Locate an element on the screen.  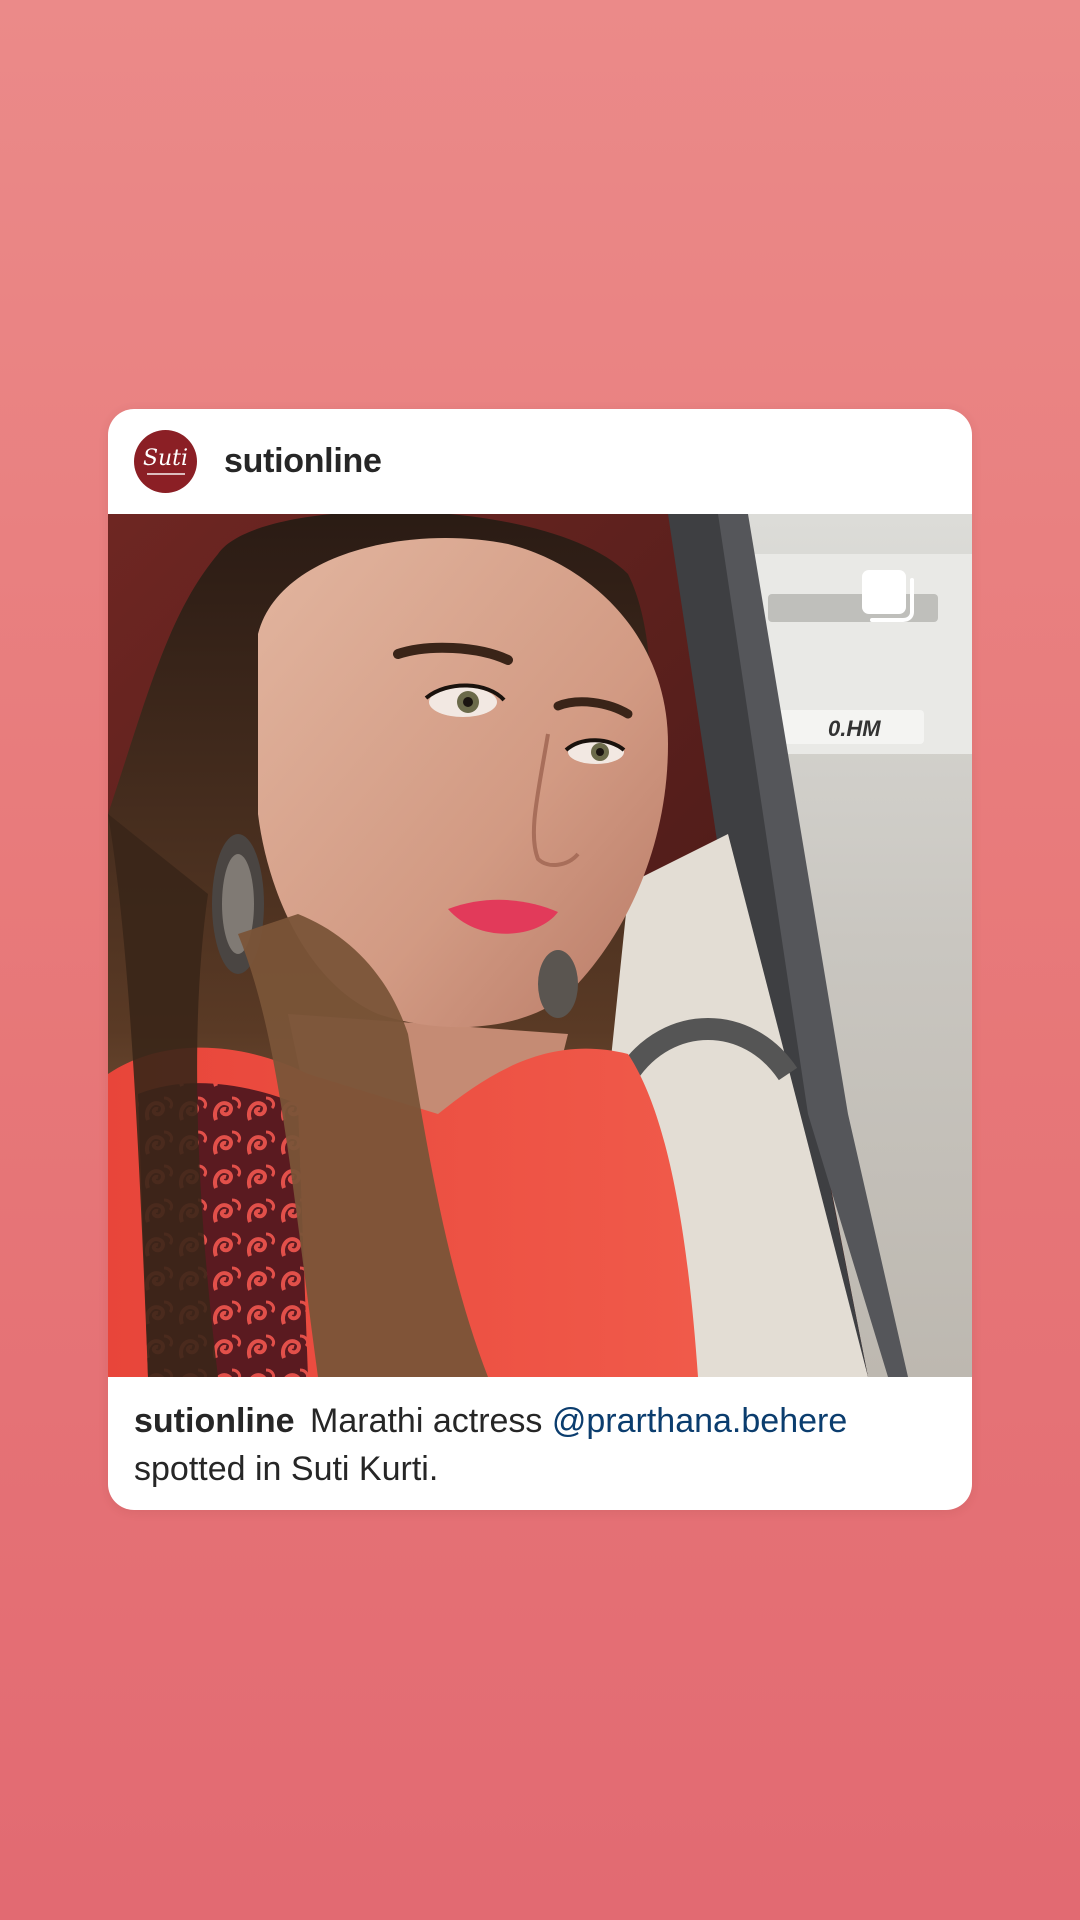
multiple-posts-icon is located at coordinates (887, 595).